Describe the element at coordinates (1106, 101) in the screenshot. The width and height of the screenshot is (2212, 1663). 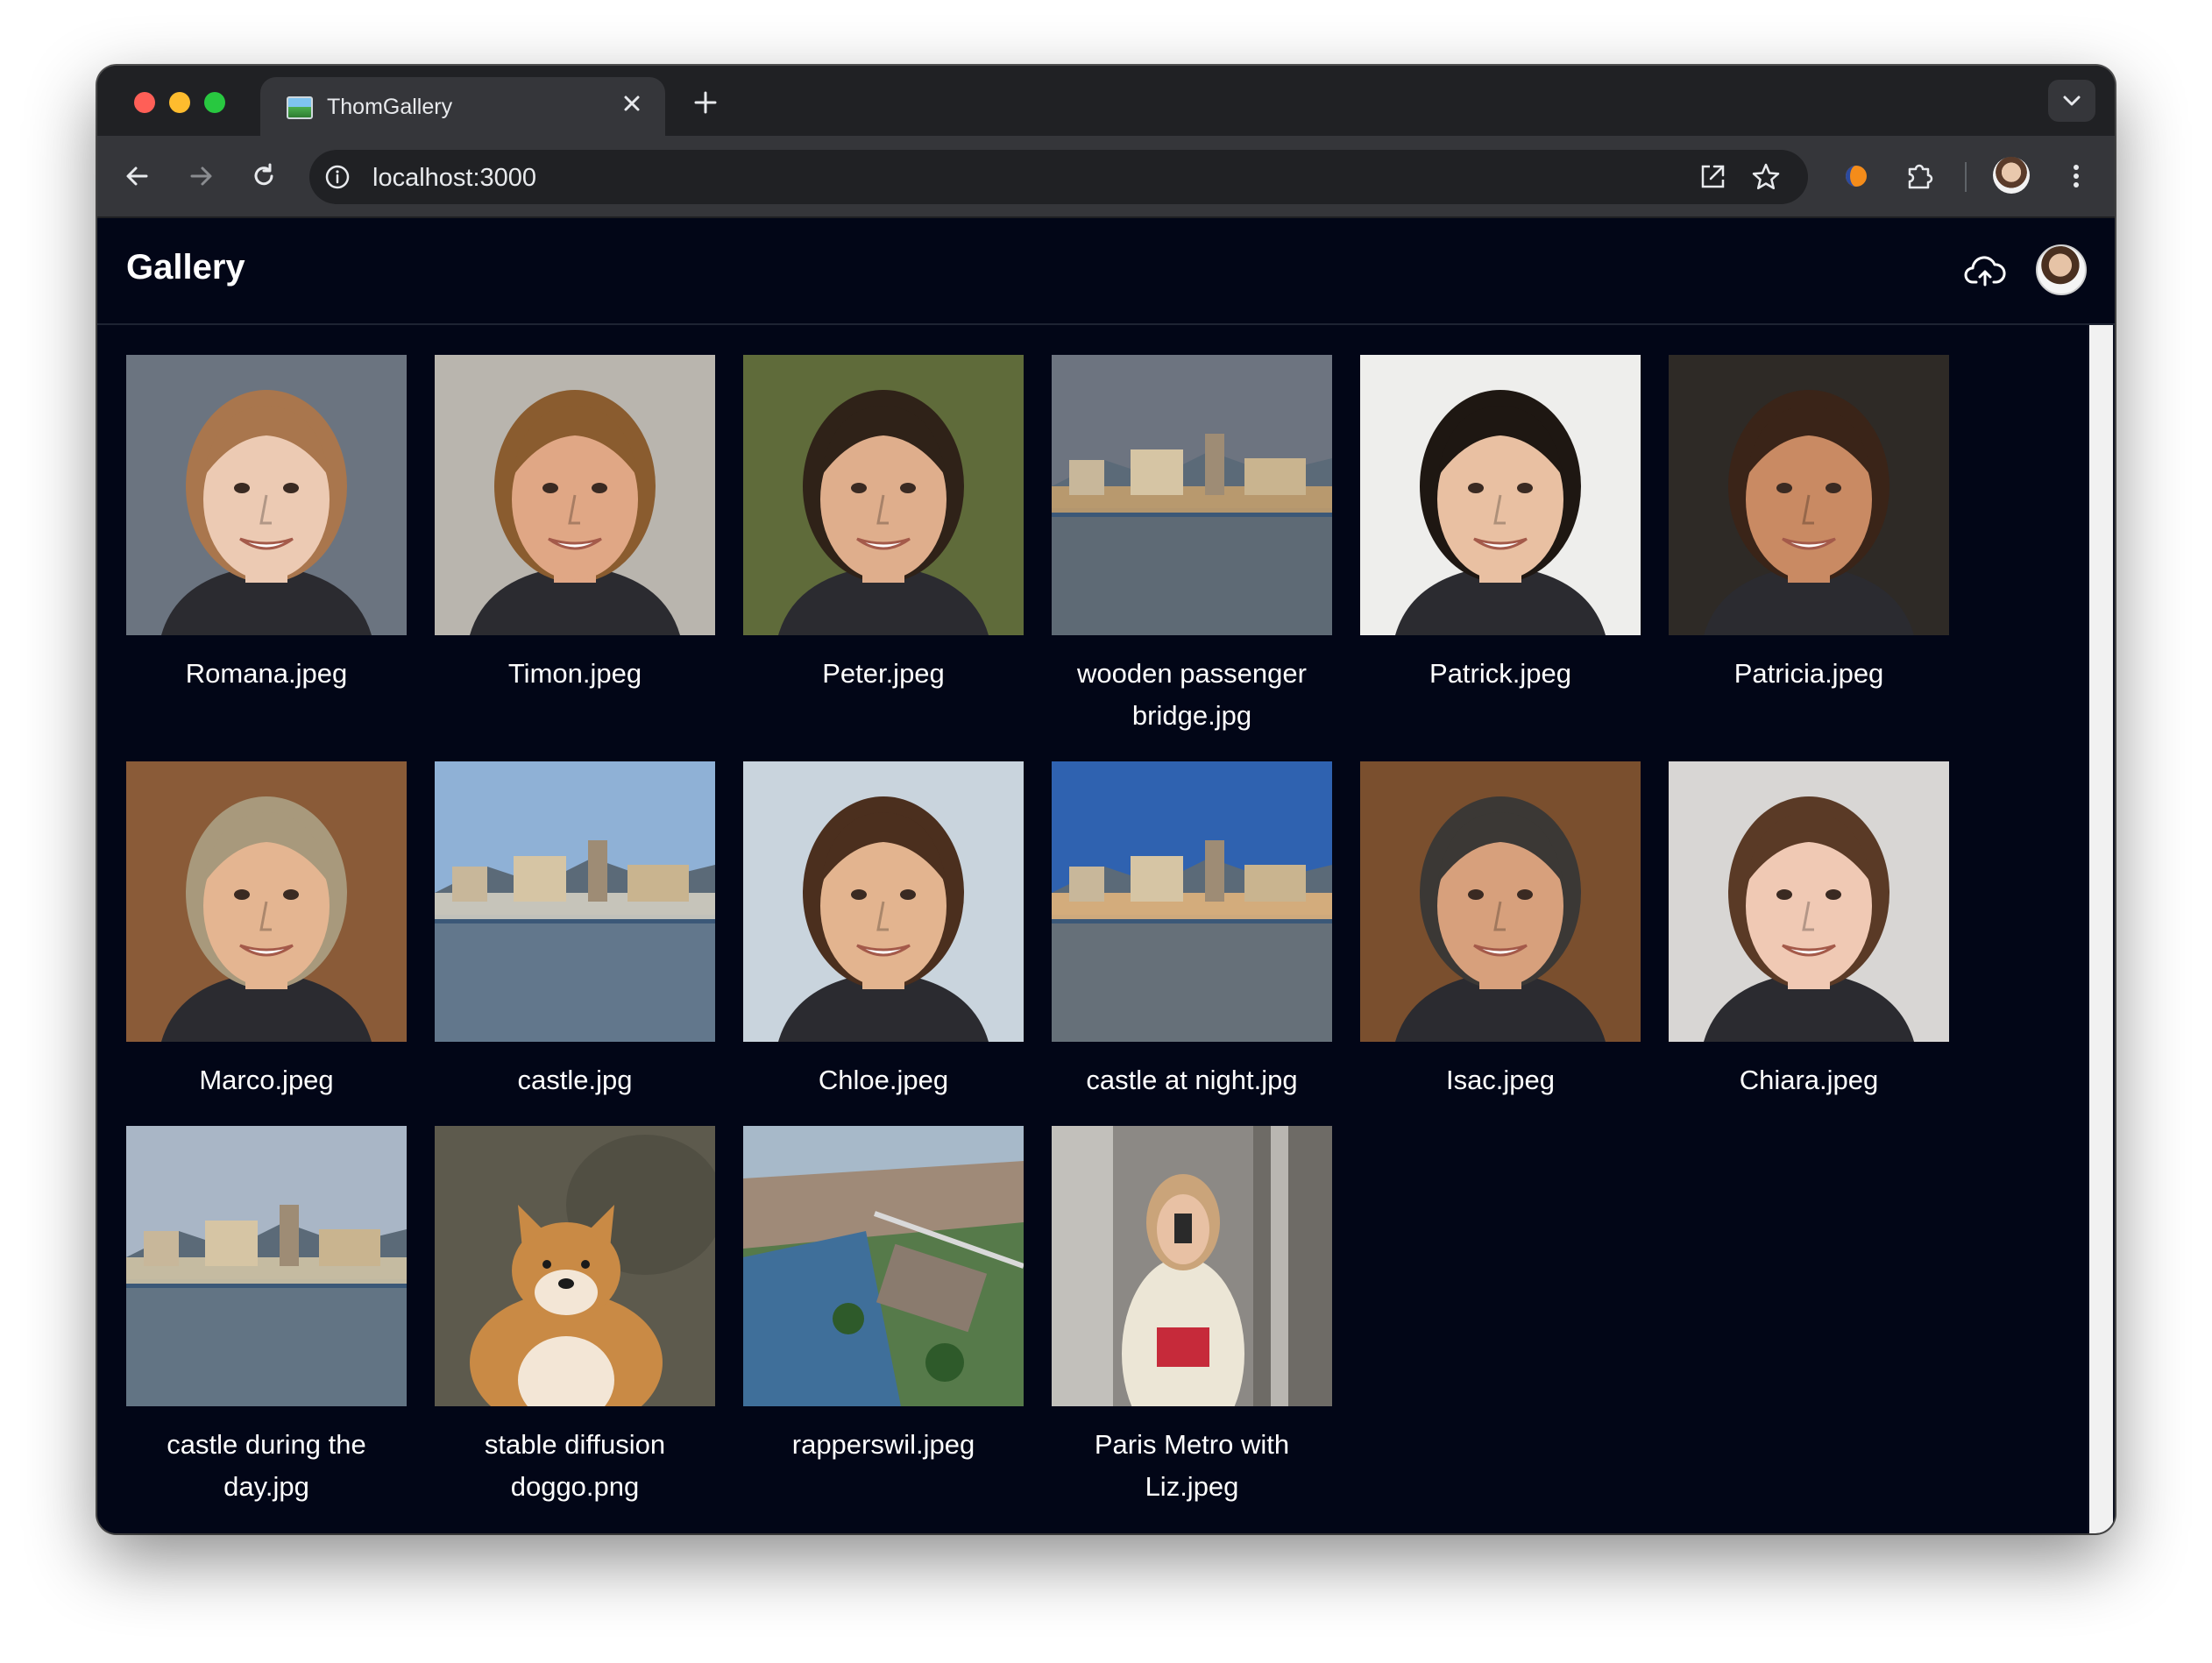
I see `tab-strip: ThomGallery` at that location.